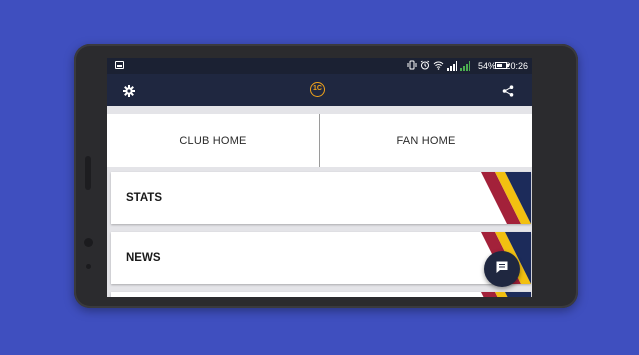 The width and height of the screenshot is (639, 355). Describe the element at coordinates (486, 66) in the screenshot. I see `battery-percent: 54%` at that location.